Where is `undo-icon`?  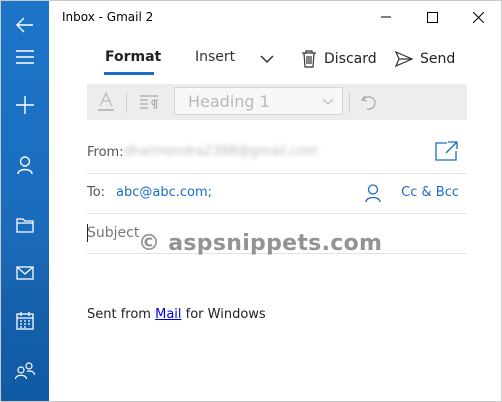
undo-icon is located at coordinates (368, 102).